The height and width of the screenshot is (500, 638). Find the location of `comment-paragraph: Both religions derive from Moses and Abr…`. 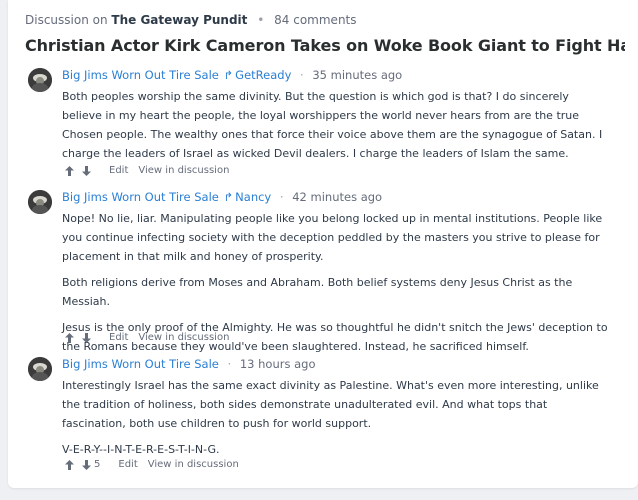

comment-paragraph: Both religions derive from Moses and Abr… is located at coordinates (317, 292).